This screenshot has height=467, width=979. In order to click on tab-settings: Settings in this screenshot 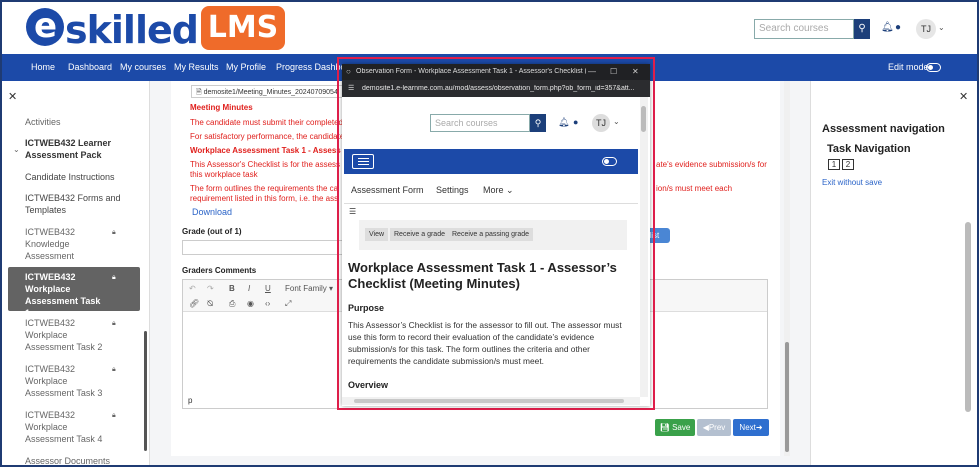, I will do `click(452, 190)`.